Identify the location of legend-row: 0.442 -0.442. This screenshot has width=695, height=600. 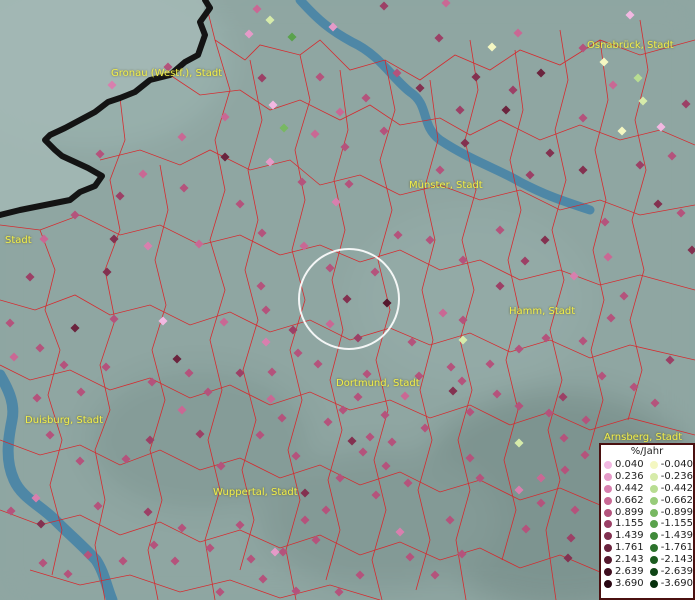
(647, 489).